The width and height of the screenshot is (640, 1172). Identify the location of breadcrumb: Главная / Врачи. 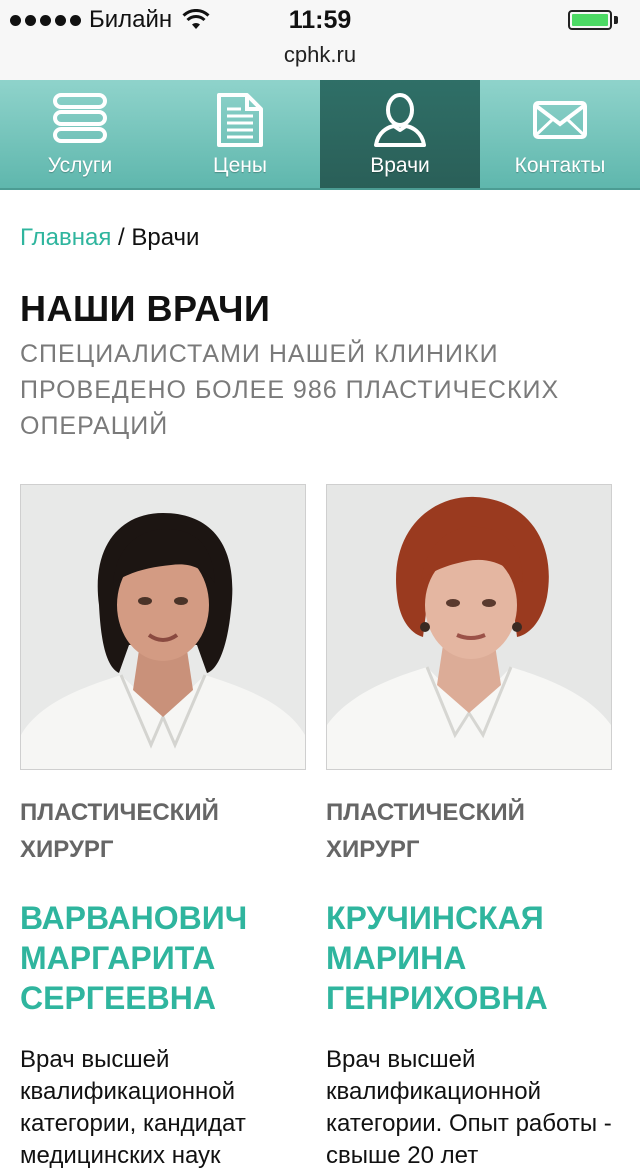
(109, 238).